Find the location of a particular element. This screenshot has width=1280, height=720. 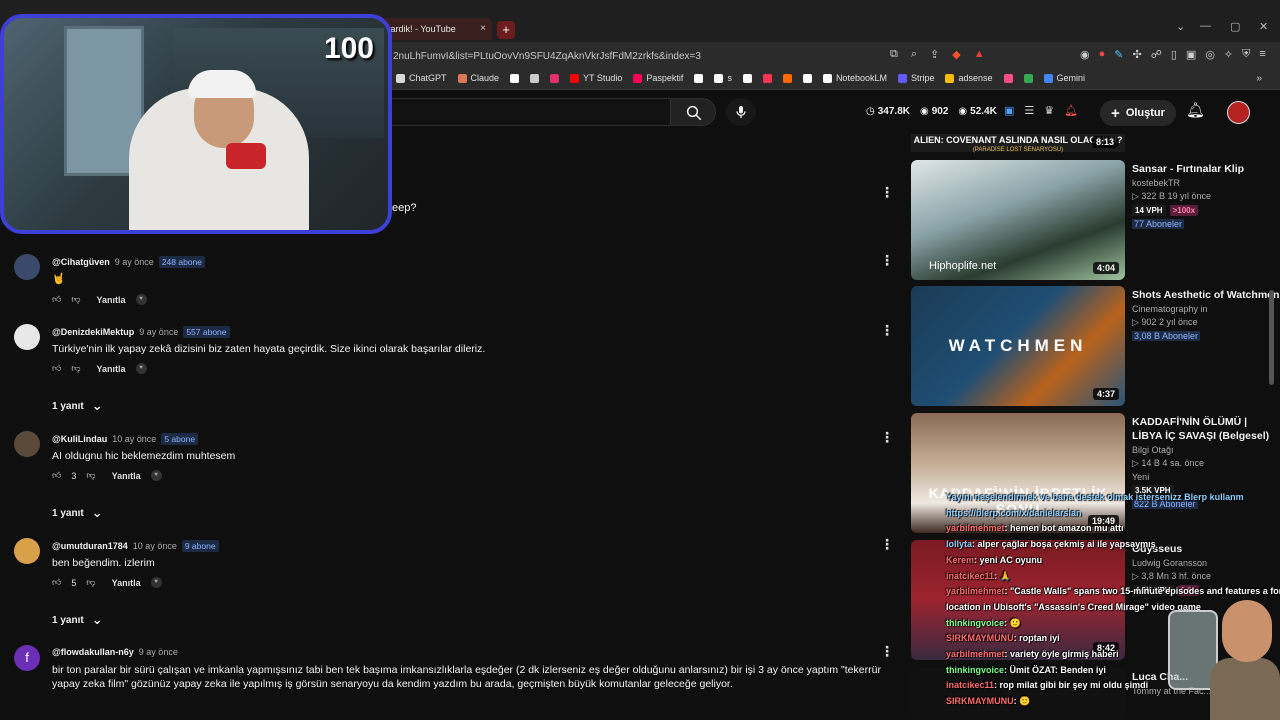

comment-author: @DenizdekiMektup is located at coordinates (93, 332).